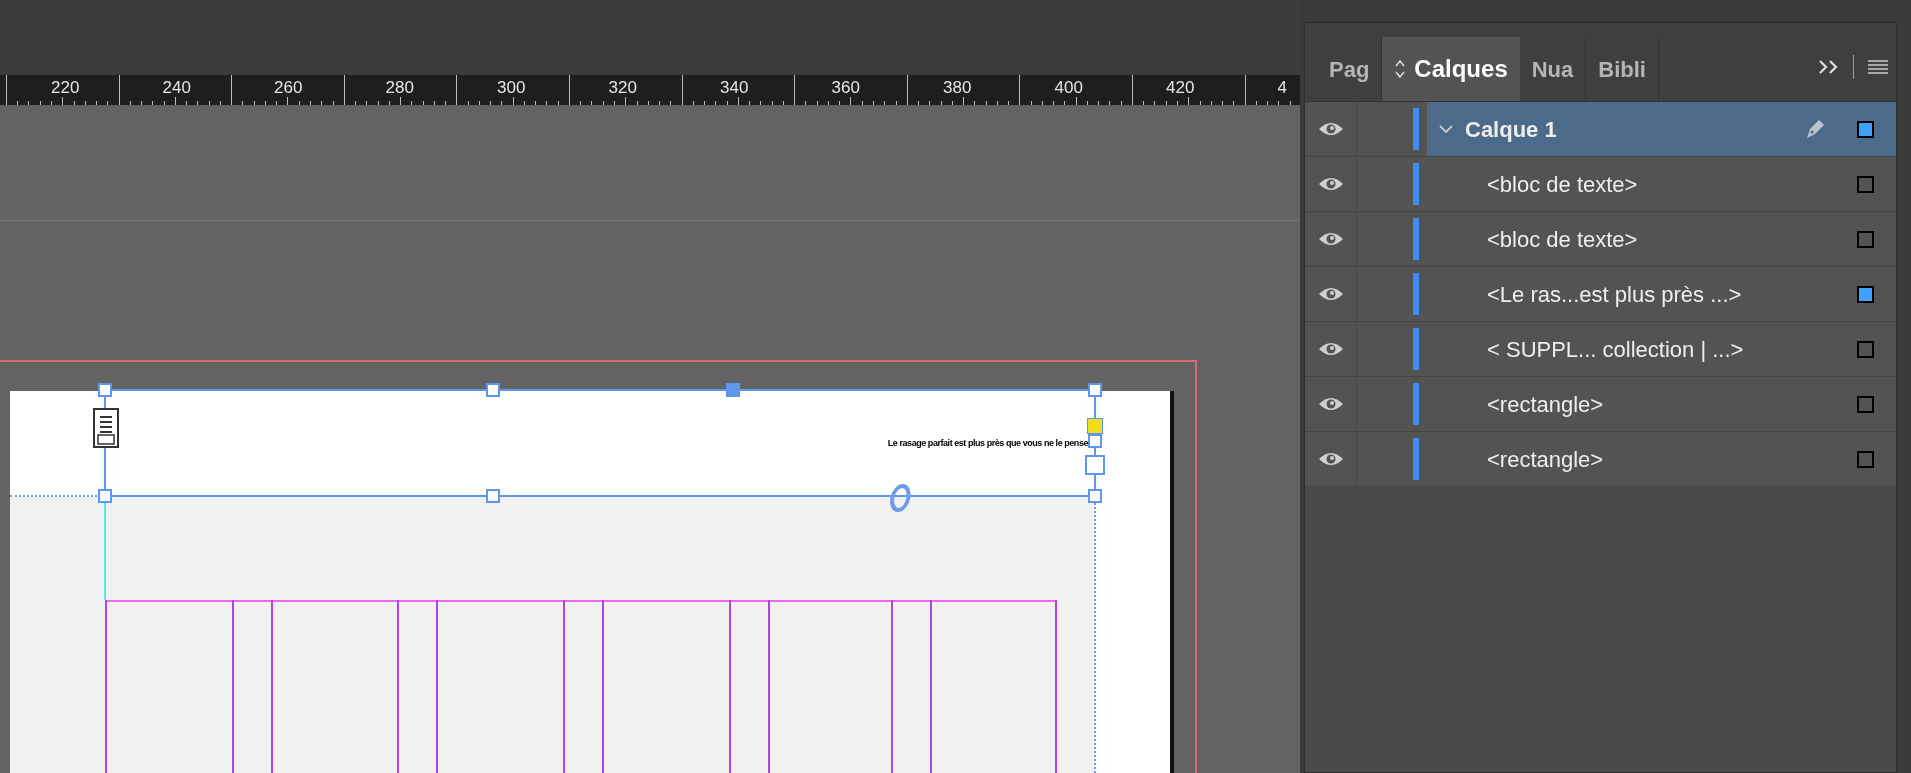  I want to click on active-layer-highlight: Calque 1, so click(1661, 129).